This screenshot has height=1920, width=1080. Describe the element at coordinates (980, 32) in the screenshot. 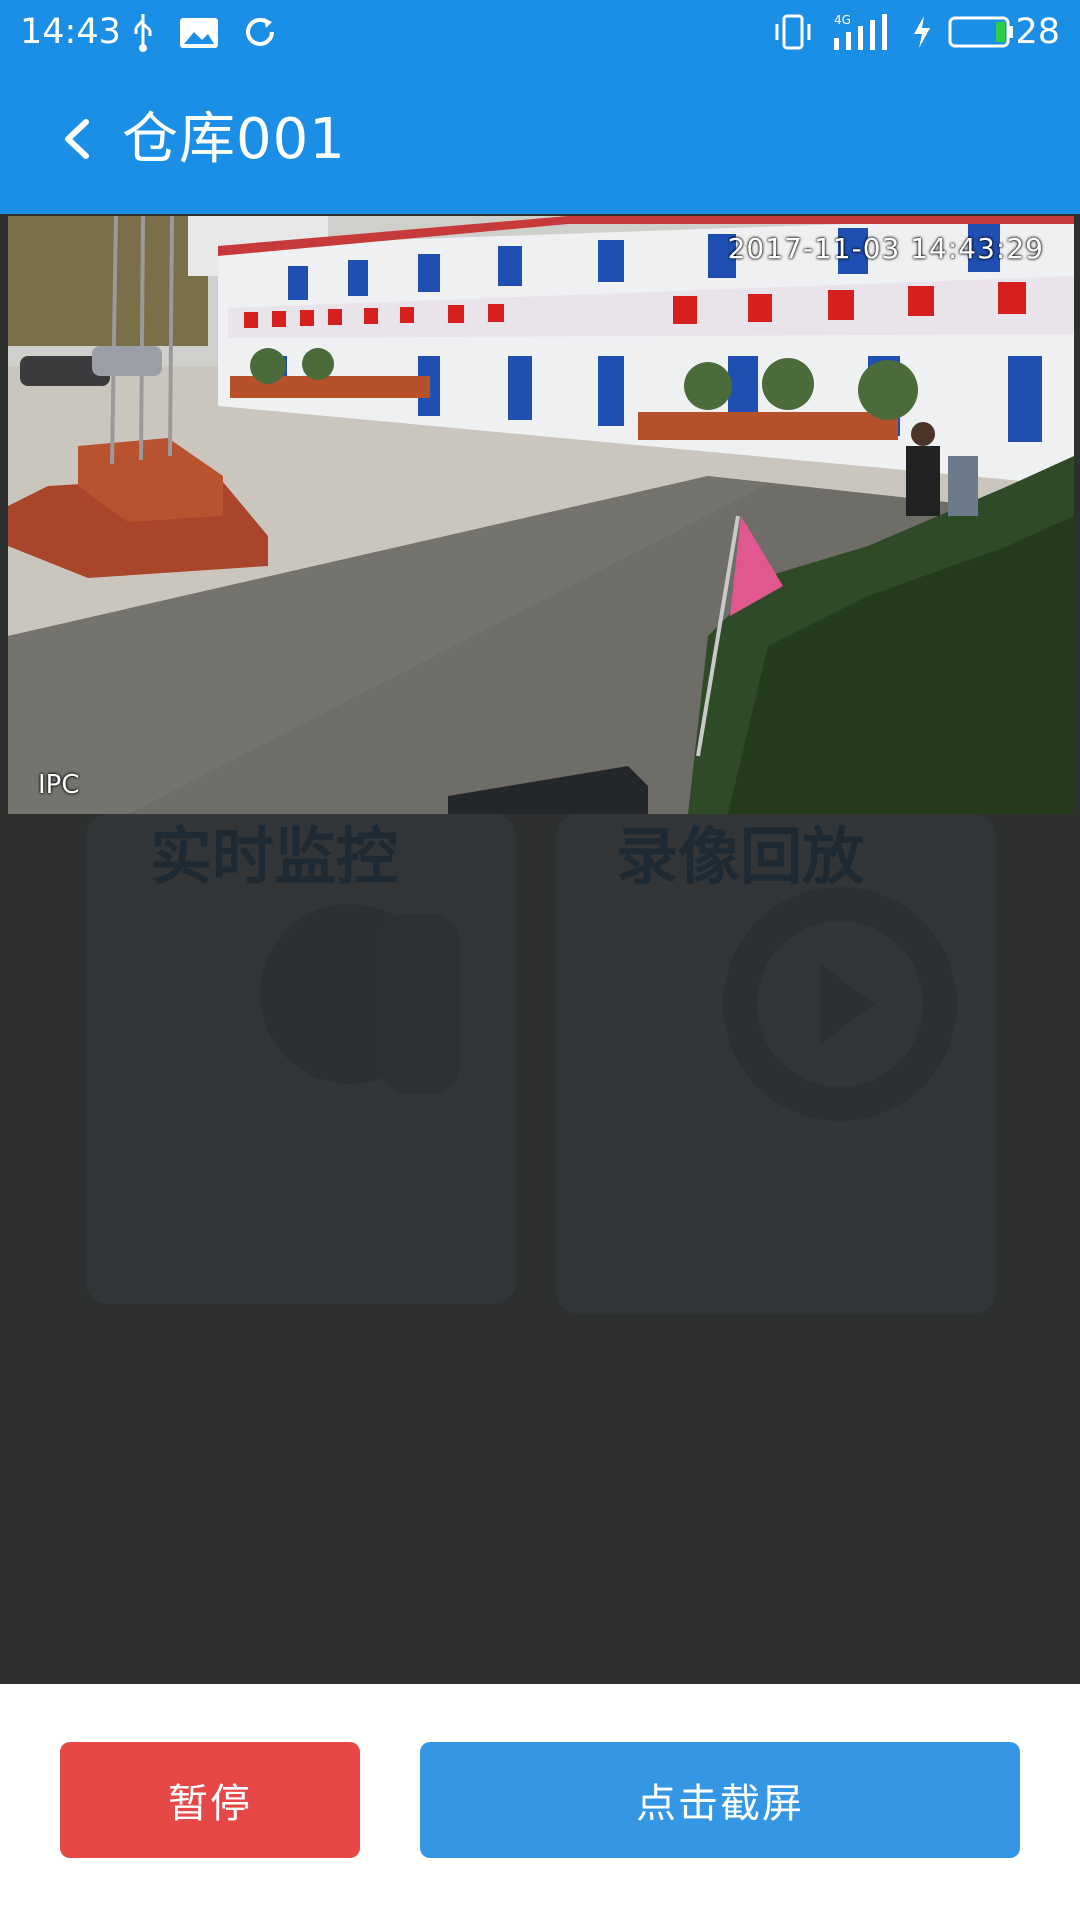

I see `battery-icon` at that location.